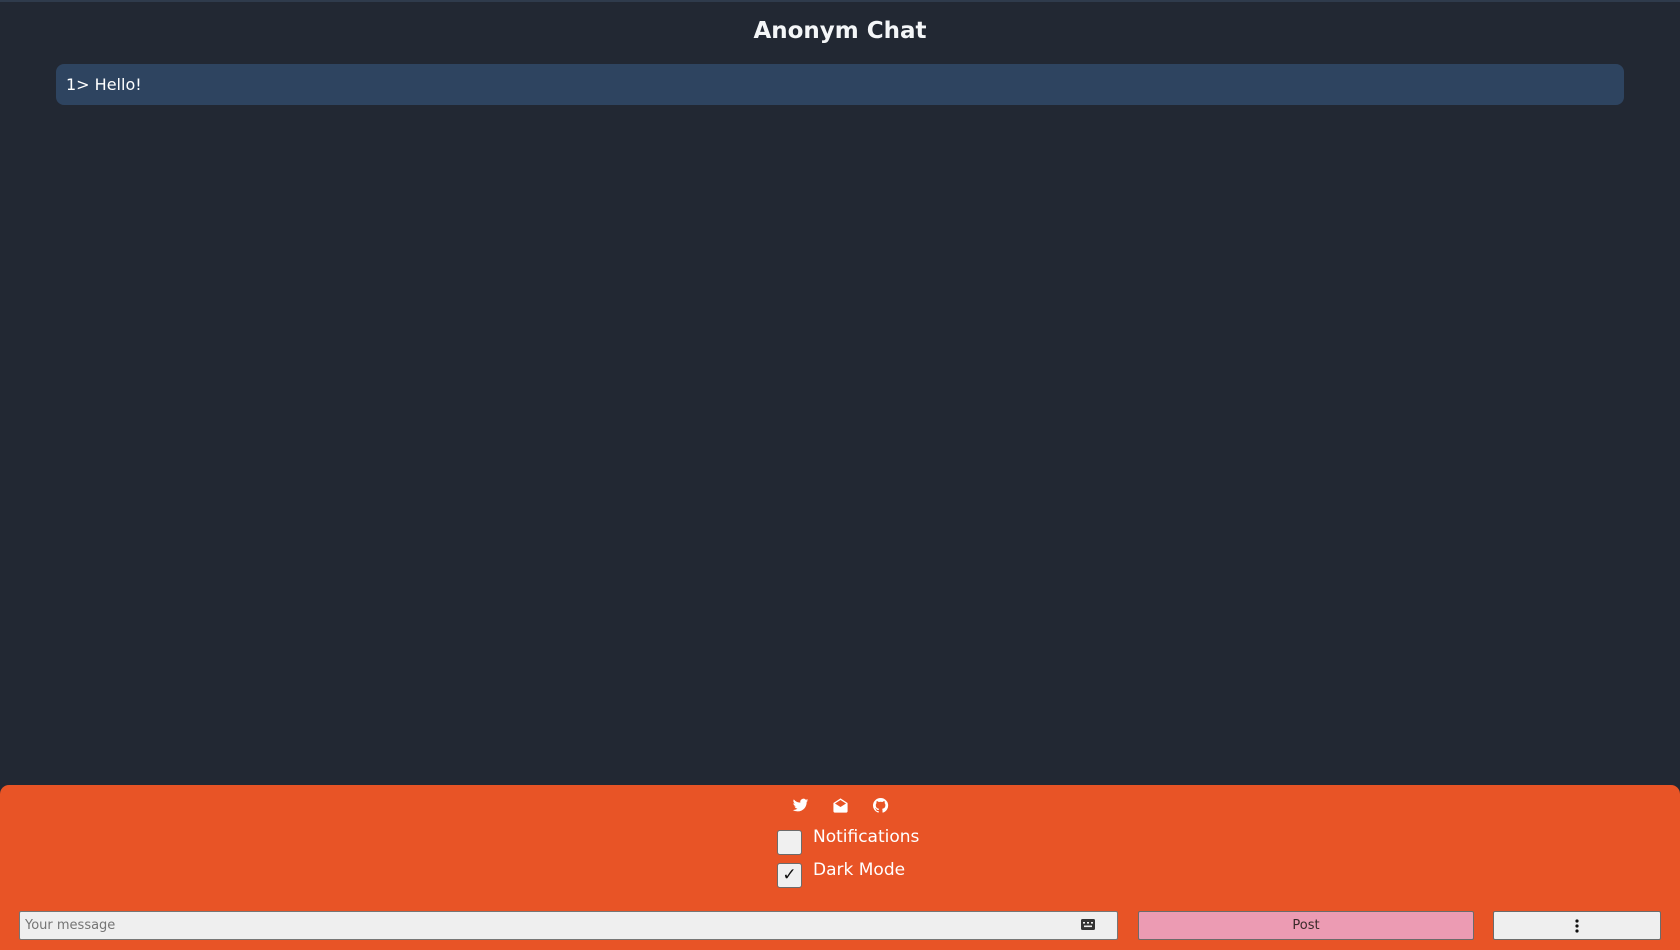 This screenshot has height=950, width=1680. Describe the element at coordinates (880, 805) in the screenshot. I see `github-icon` at that location.